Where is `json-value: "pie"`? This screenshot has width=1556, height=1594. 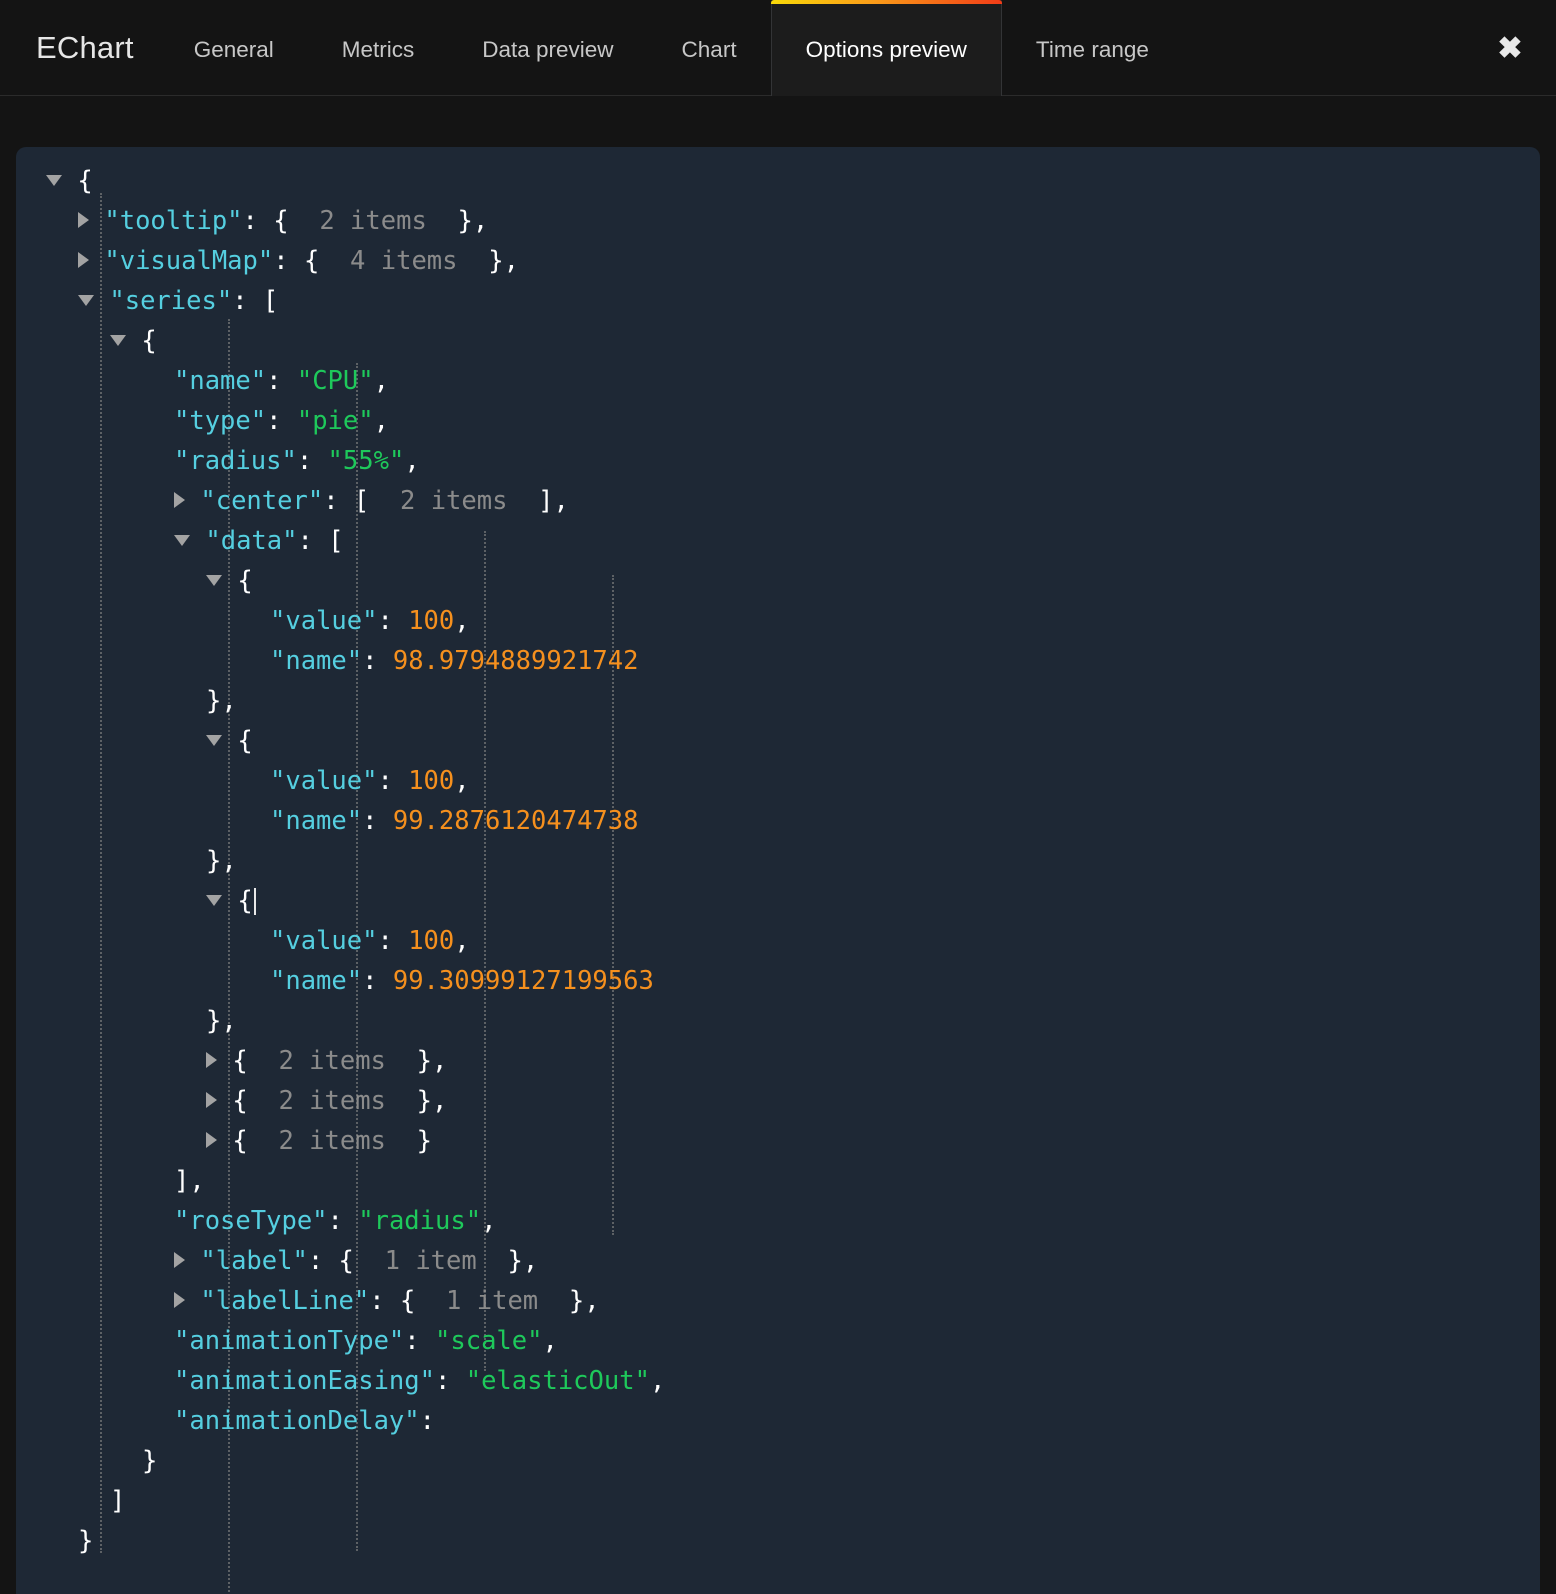
json-value: "pie" is located at coordinates (335, 421).